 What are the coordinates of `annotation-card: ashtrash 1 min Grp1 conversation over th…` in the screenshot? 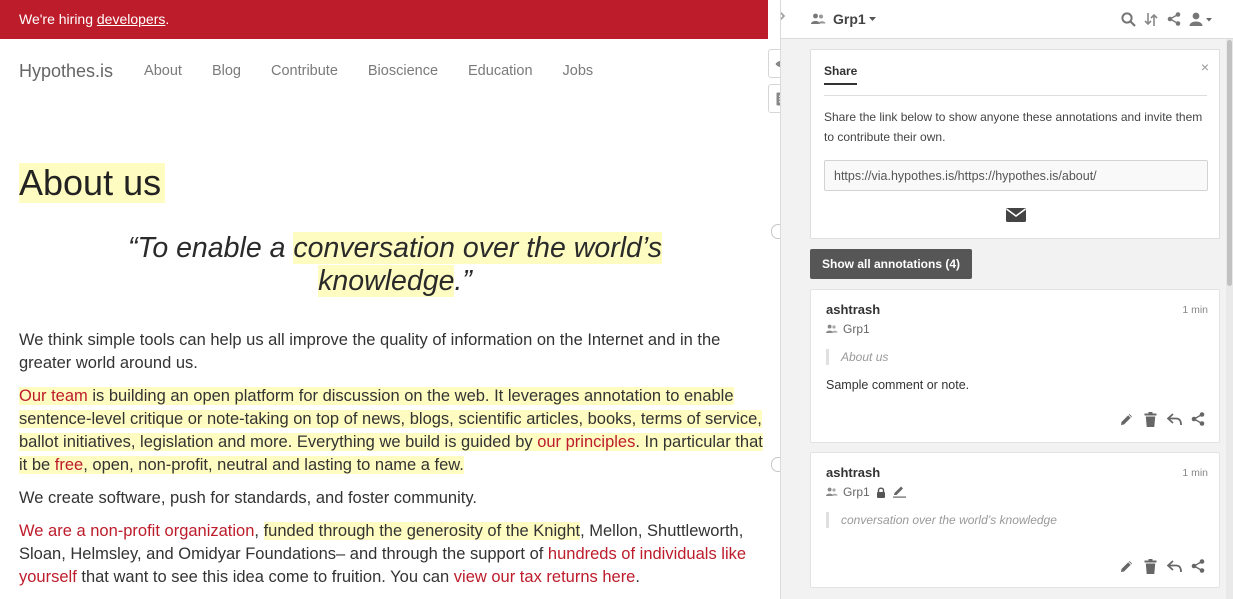 It's located at (1015, 520).